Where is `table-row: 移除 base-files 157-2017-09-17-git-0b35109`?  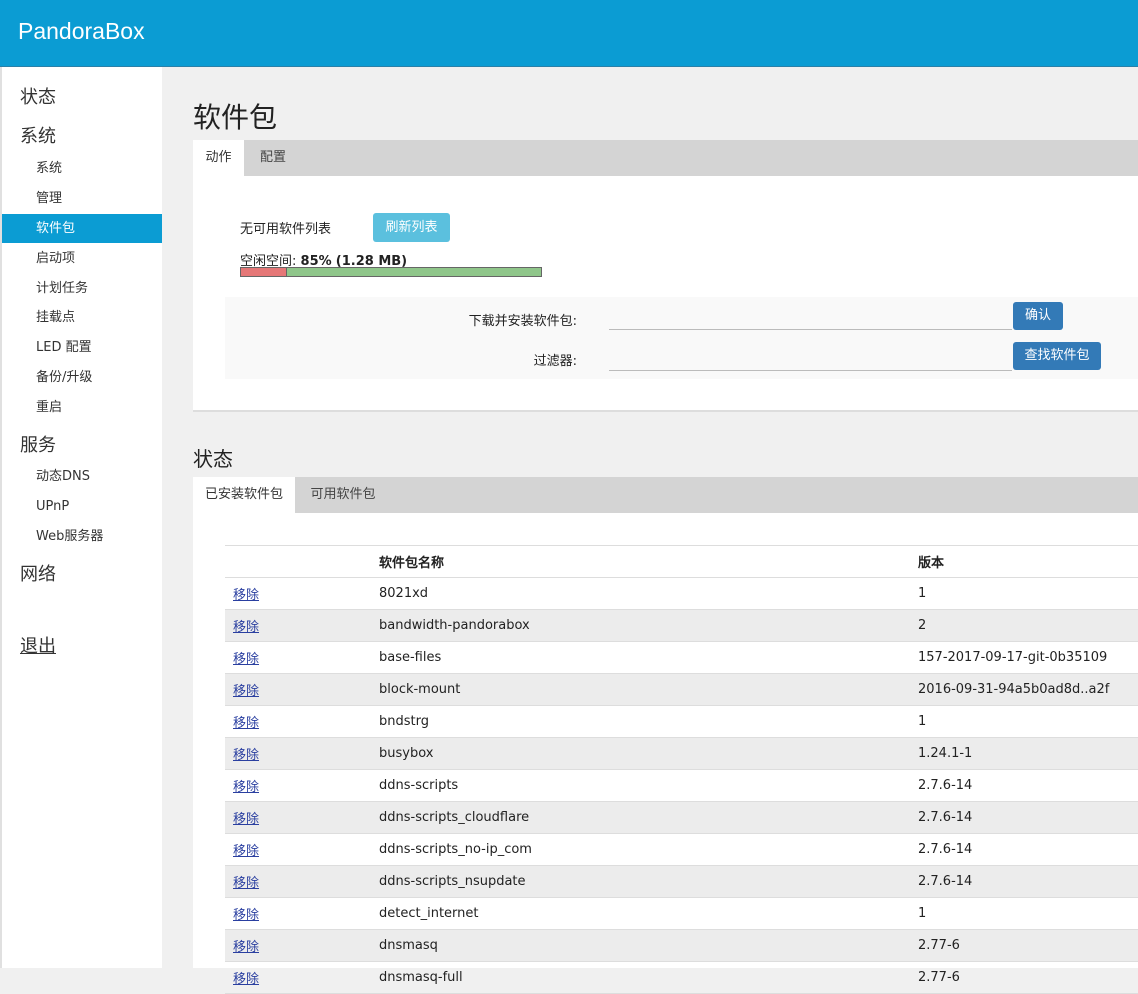
table-row: 移除 base-files 157-2017-09-17-git-0b35109 is located at coordinates (681, 657).